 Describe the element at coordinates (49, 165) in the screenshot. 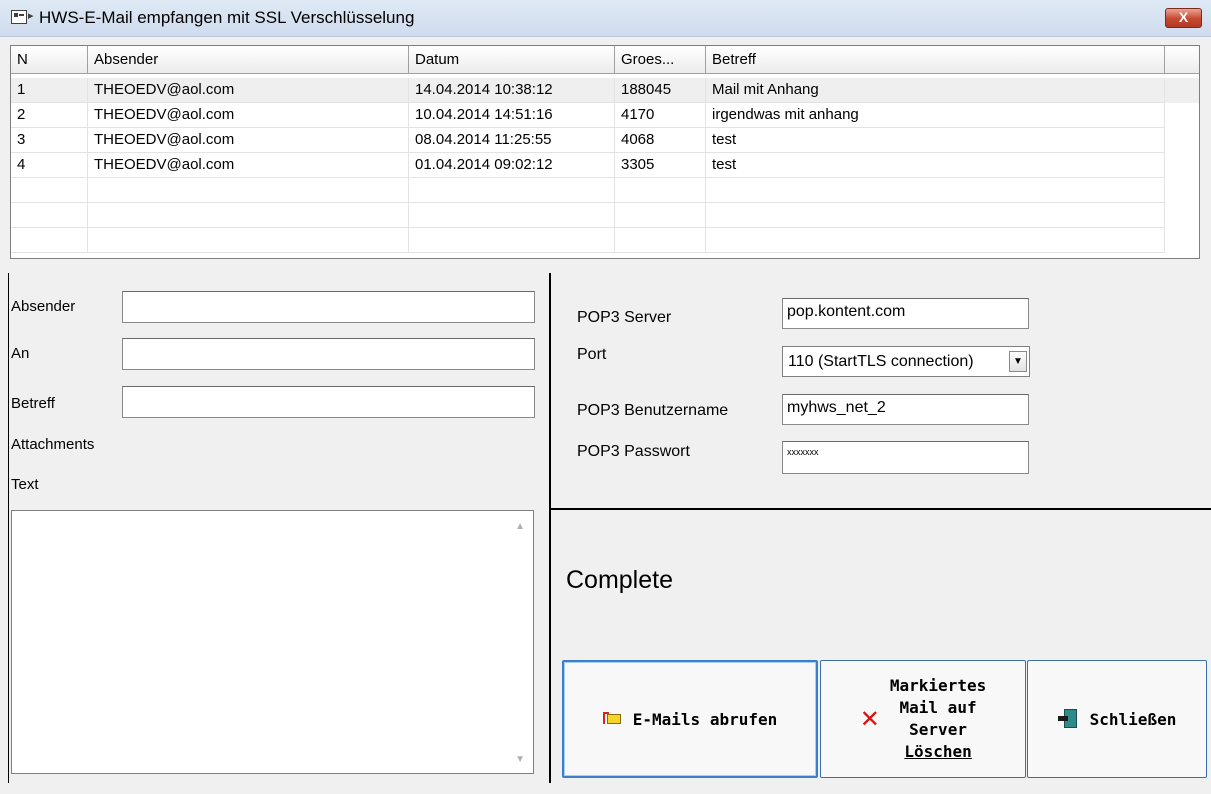

I see `cell-n: 4` at that location.